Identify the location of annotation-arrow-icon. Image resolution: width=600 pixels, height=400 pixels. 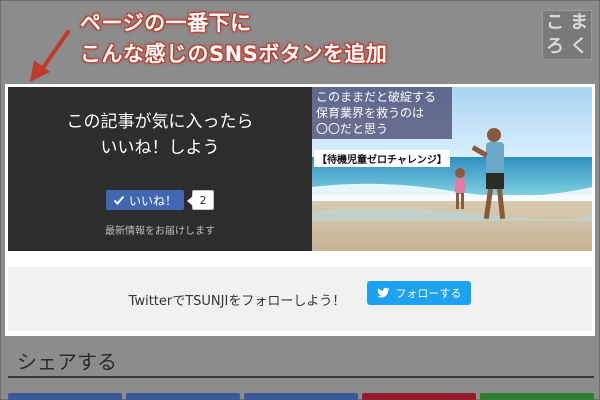
(50, 56).